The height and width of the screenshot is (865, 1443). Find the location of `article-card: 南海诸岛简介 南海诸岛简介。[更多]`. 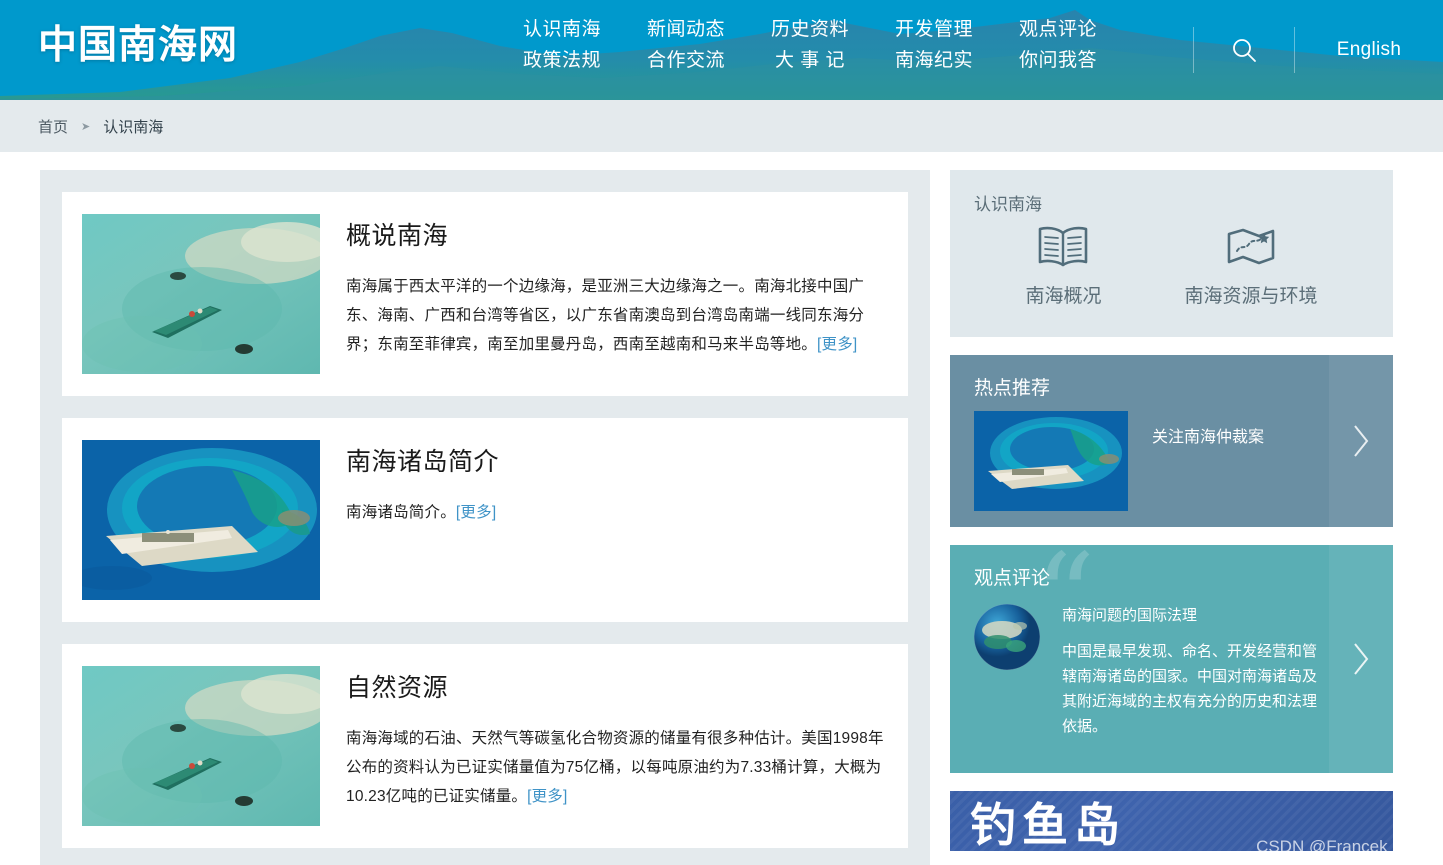

article-card: 南海诸岛简介 南海诸岛简介。[更多] is located at coordinates (485, 520).